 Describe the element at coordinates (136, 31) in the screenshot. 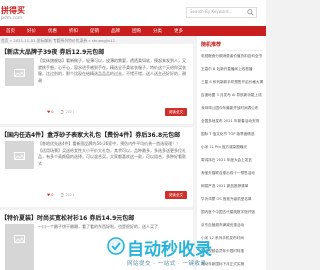

I see `nav-item: 团购` at that location.